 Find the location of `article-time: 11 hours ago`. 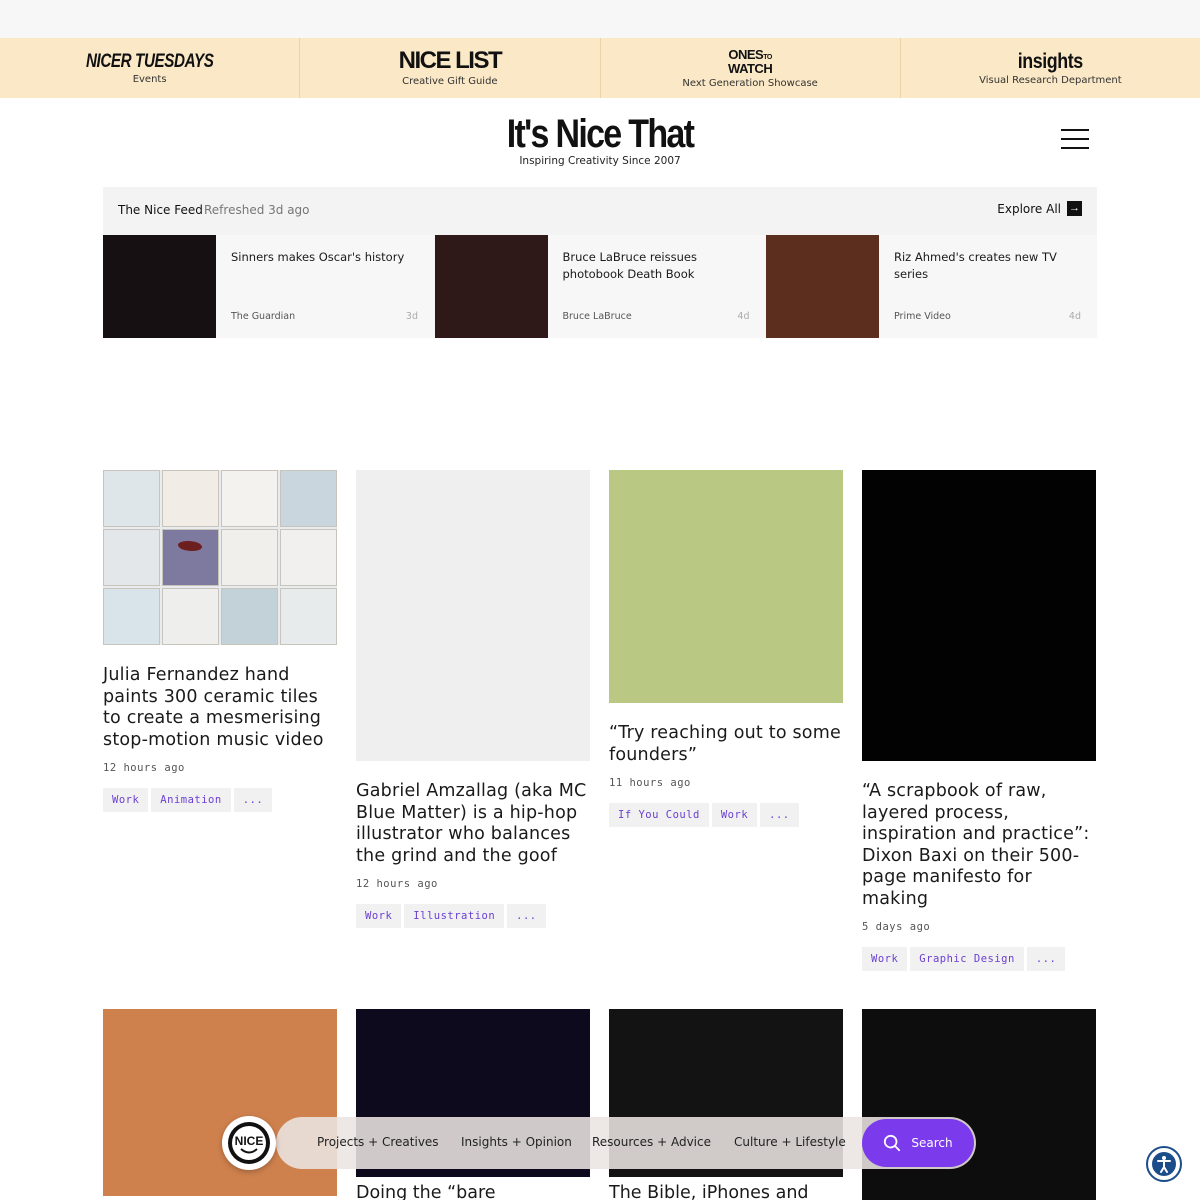

article-time: 11 hours ago is located at coordinates (650, 783).